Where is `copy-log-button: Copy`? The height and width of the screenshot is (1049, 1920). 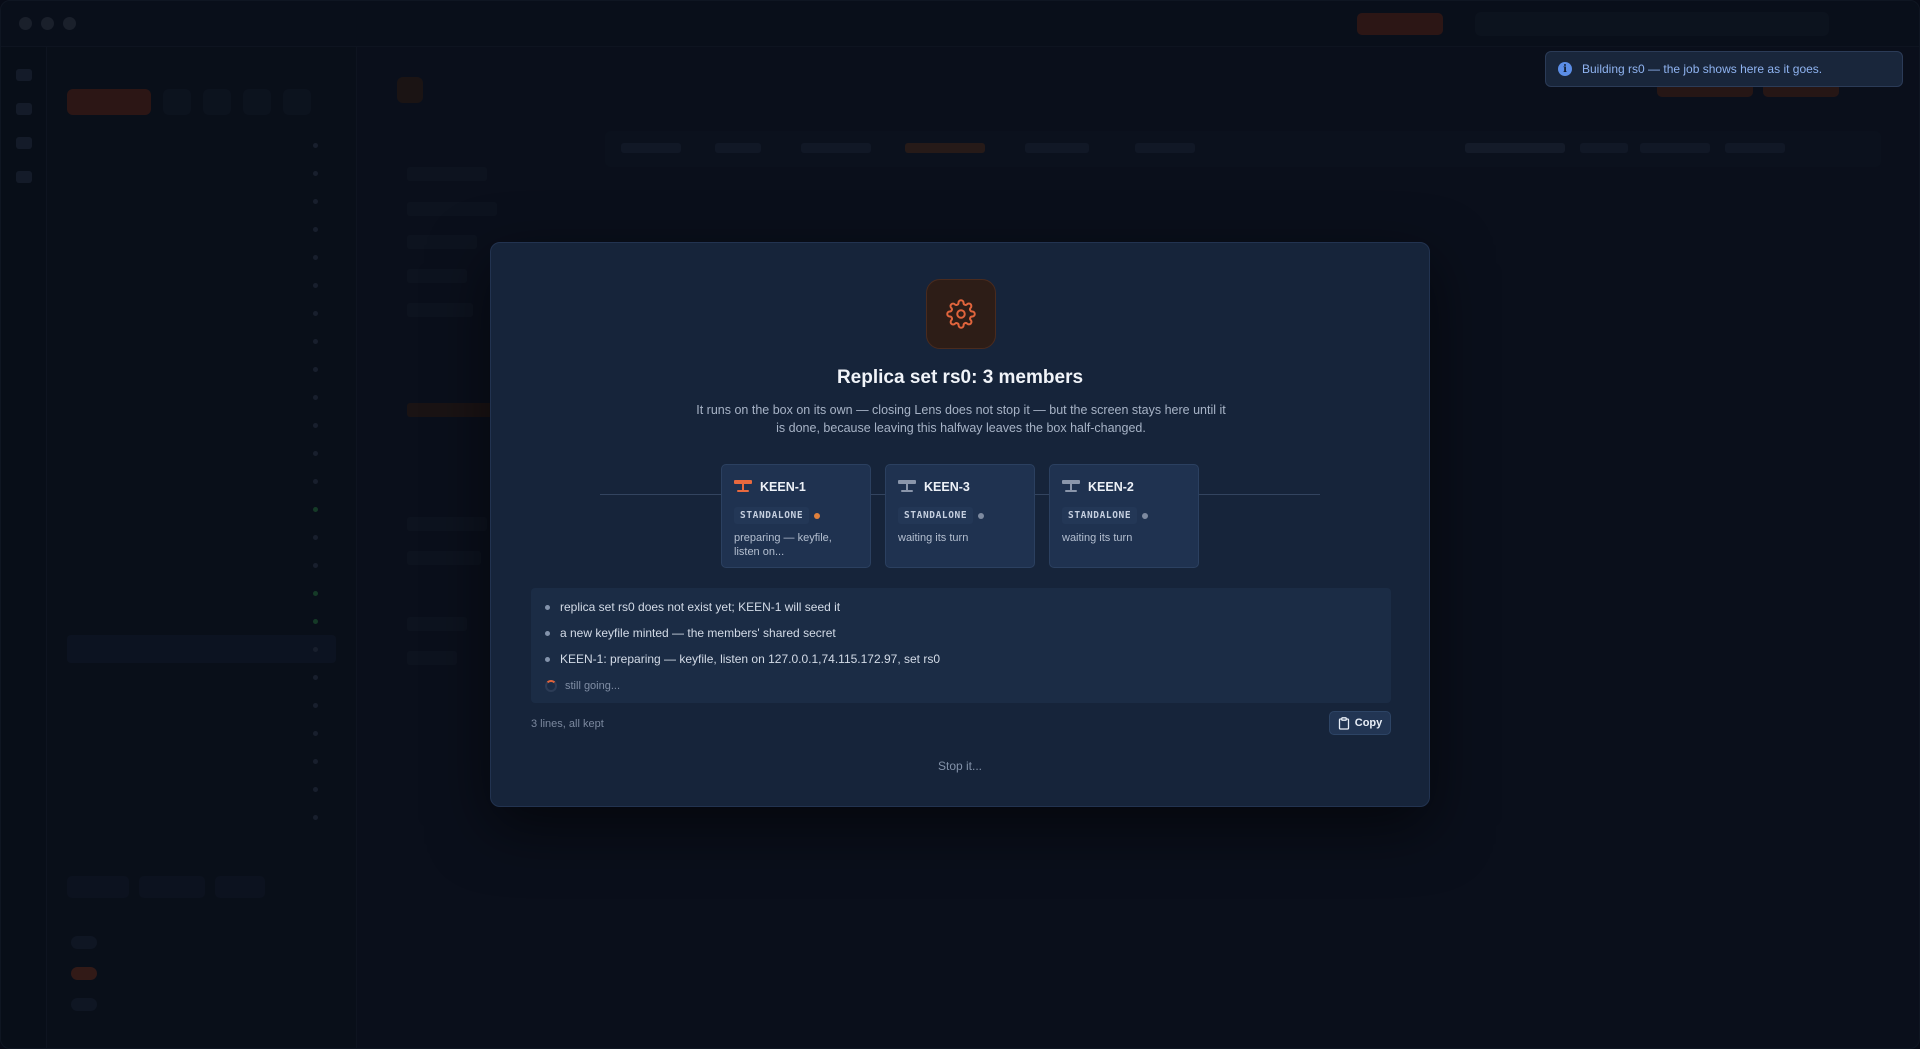 copy-log-button: Copy is located at coordinates (1360, 723).